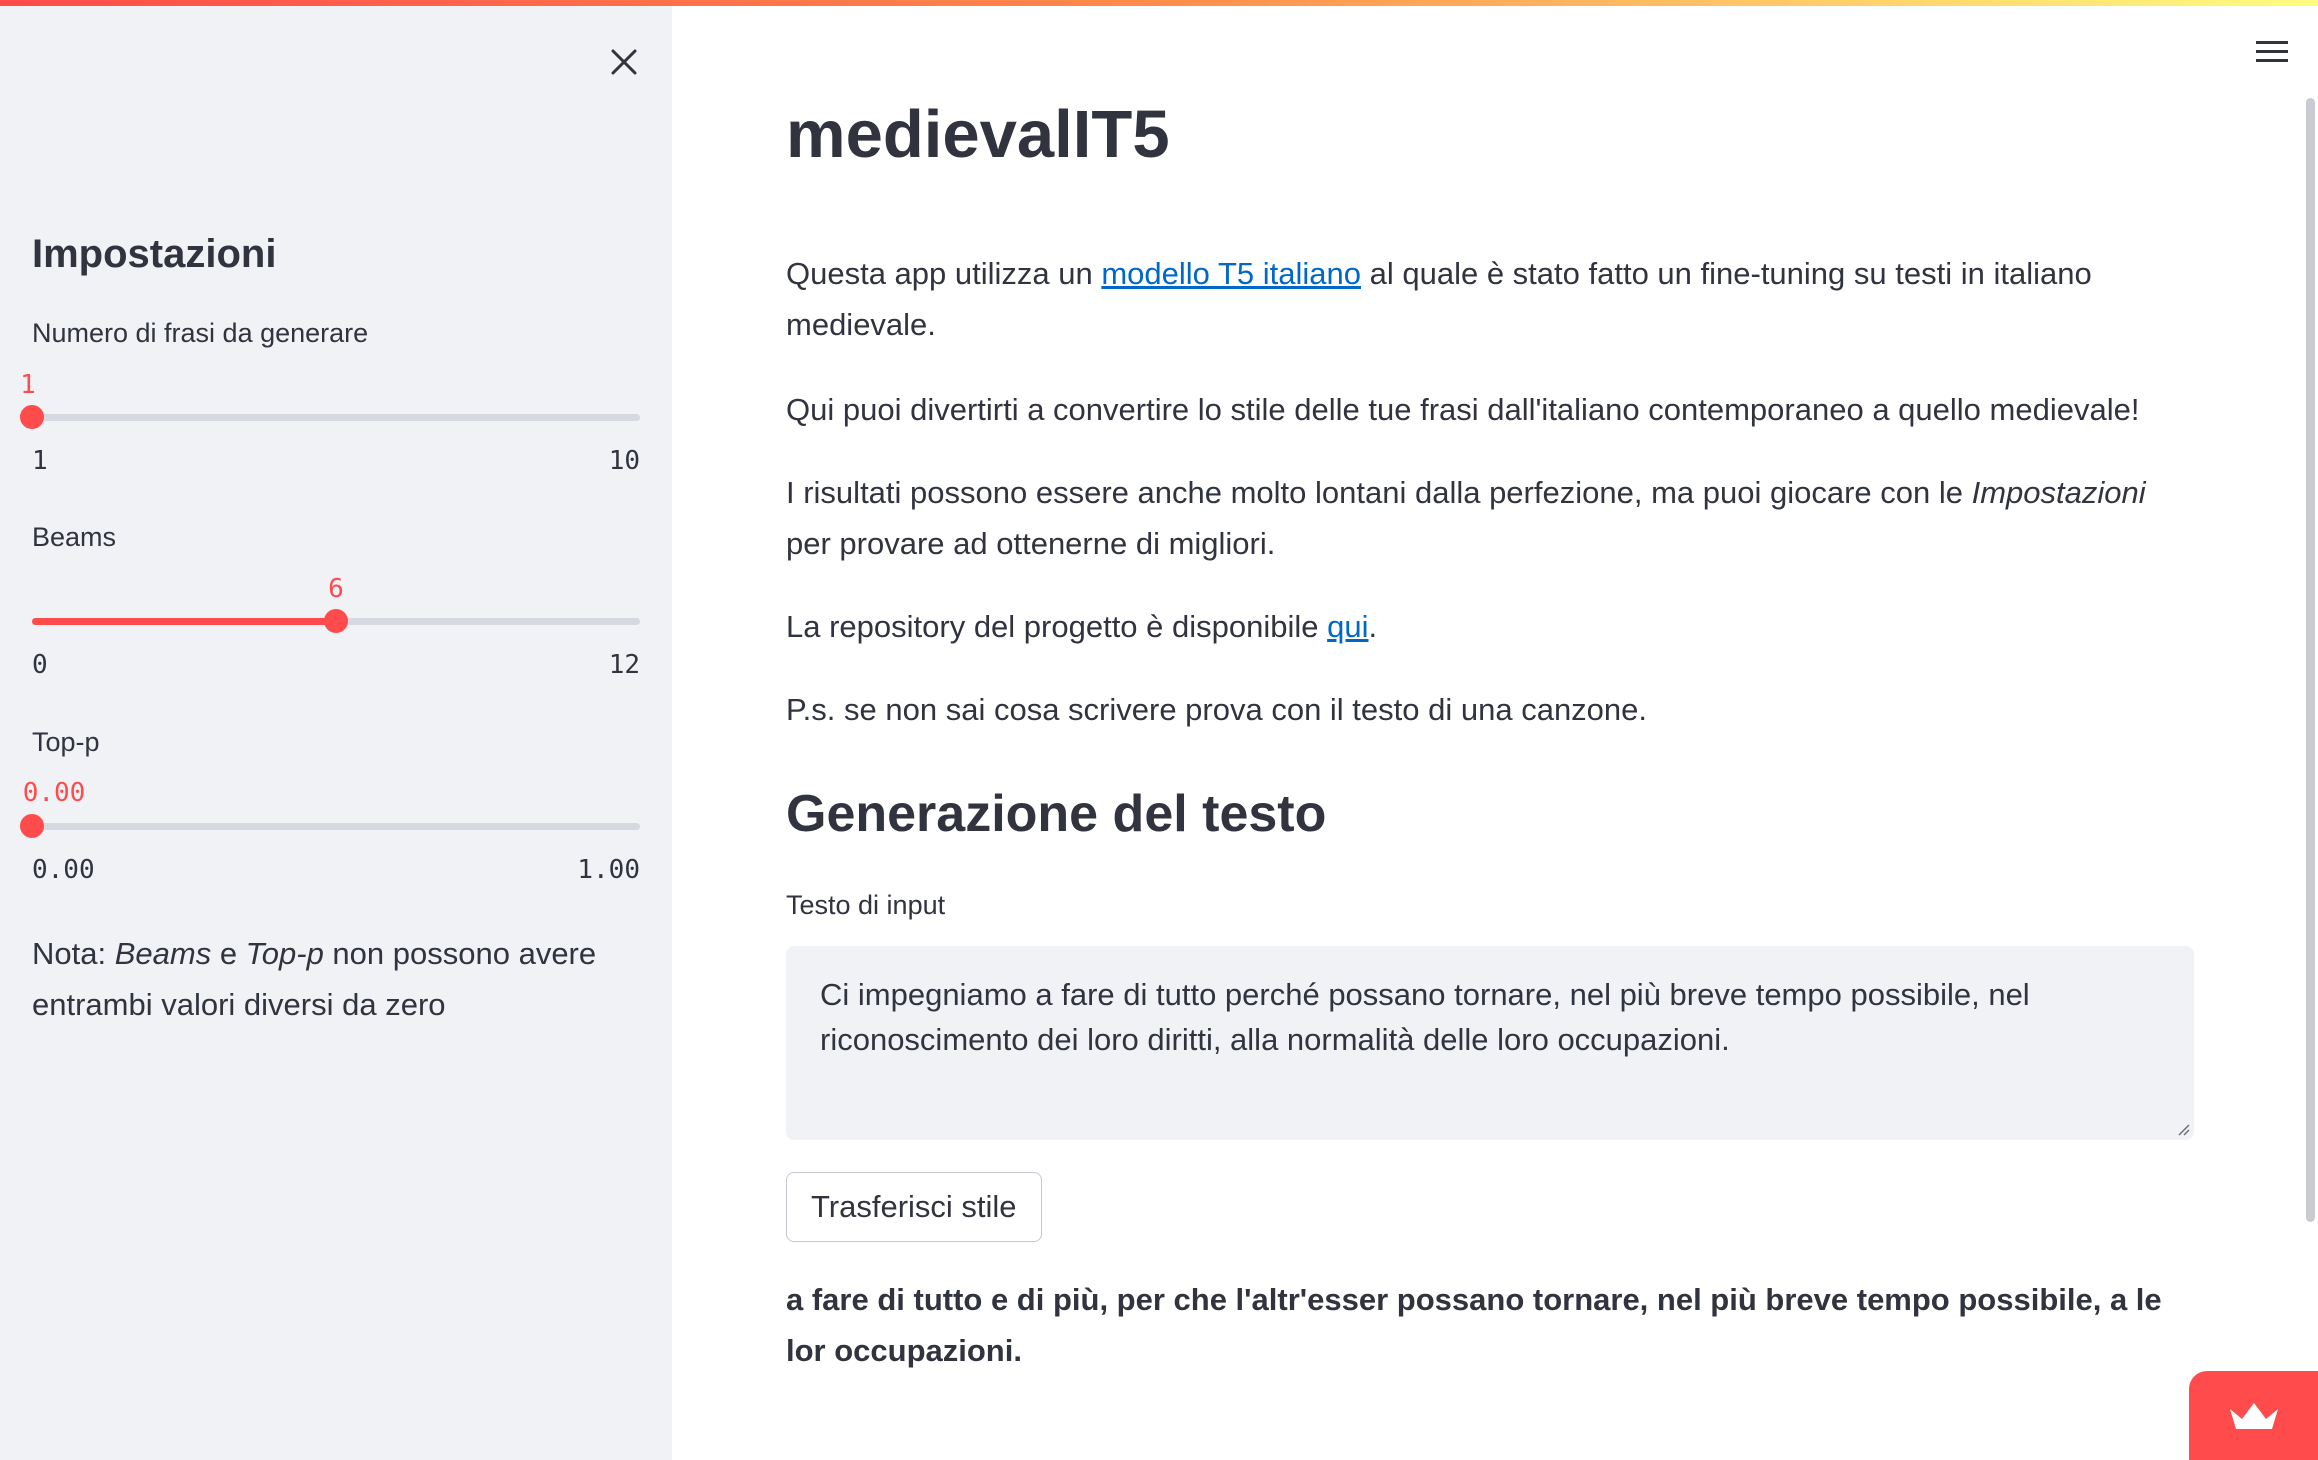 The height and width of the screenshot is (1460, 2318). I want to click on note-mid: e, so click(228, 953).